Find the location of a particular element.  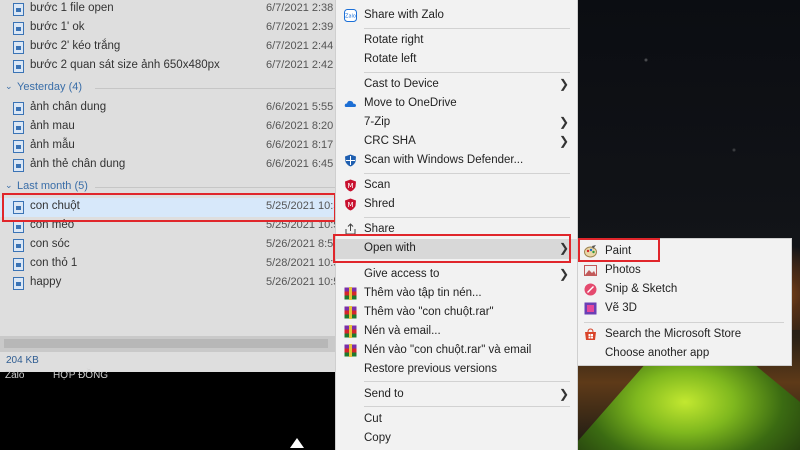

menu-item-7zip: 7-Zip ❯ is located at coordinates (456, 122).